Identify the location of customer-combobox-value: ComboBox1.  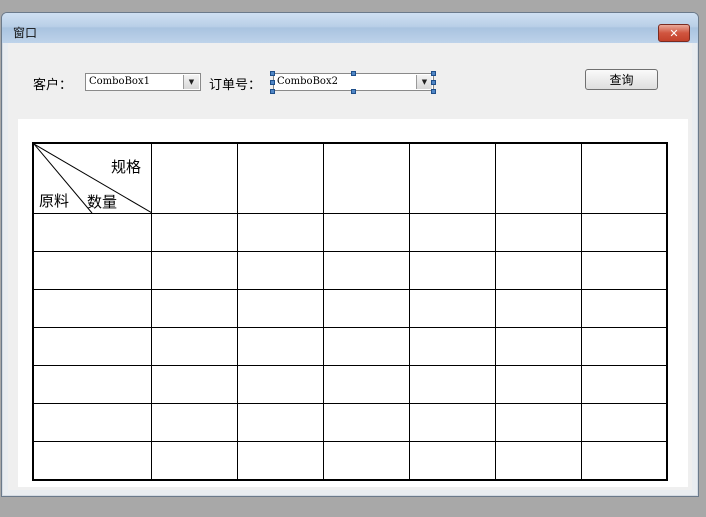
(119, 81).